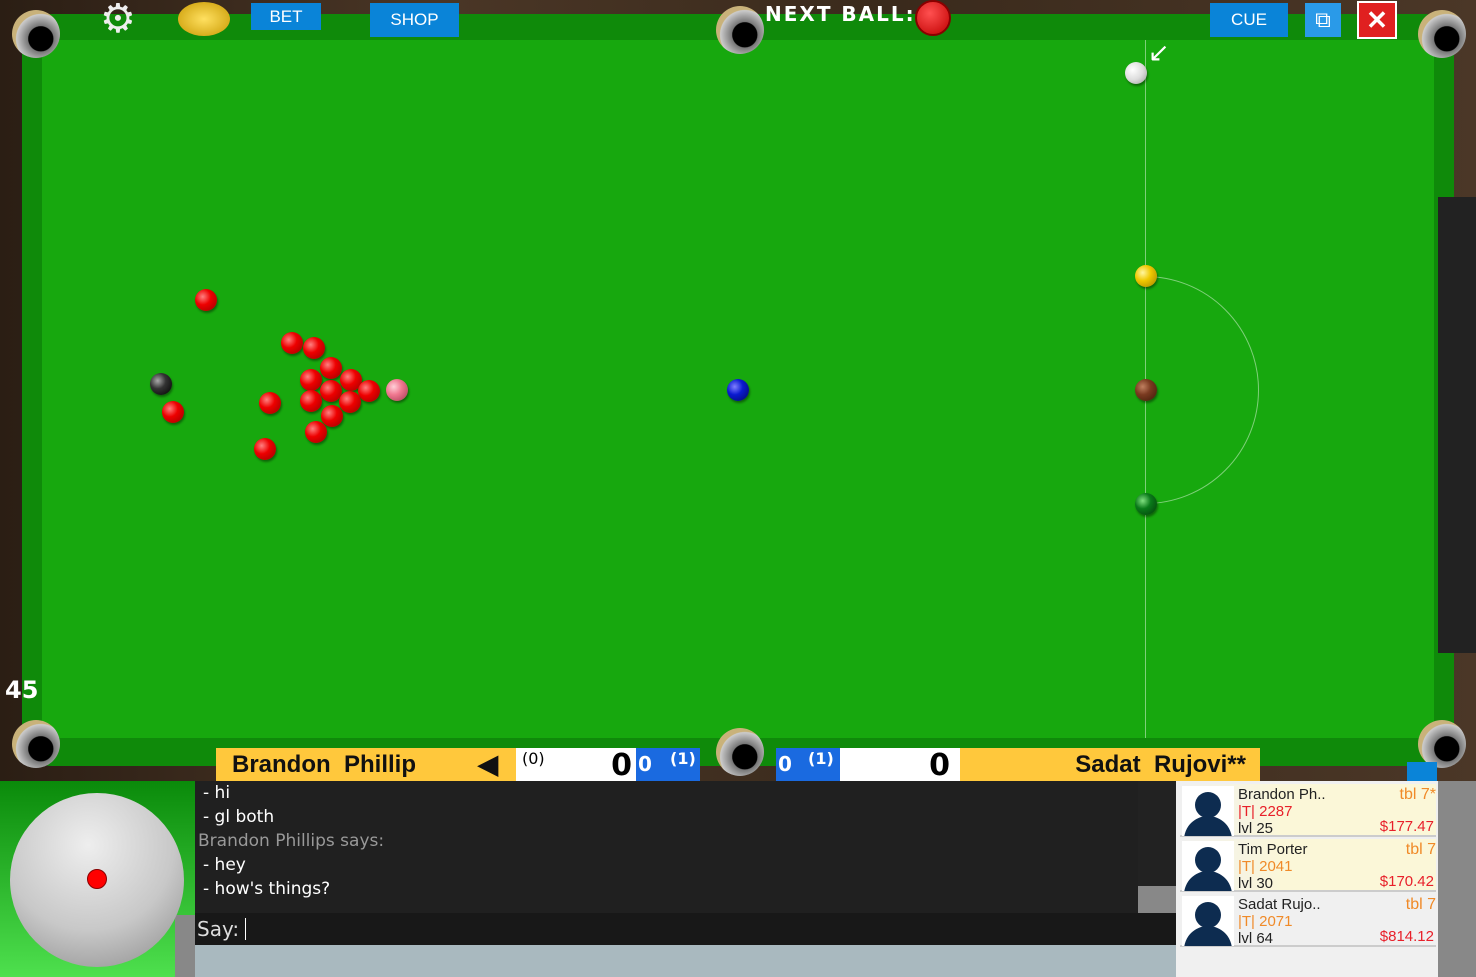  I want to click on yellow-ball, so click(1146, 276).